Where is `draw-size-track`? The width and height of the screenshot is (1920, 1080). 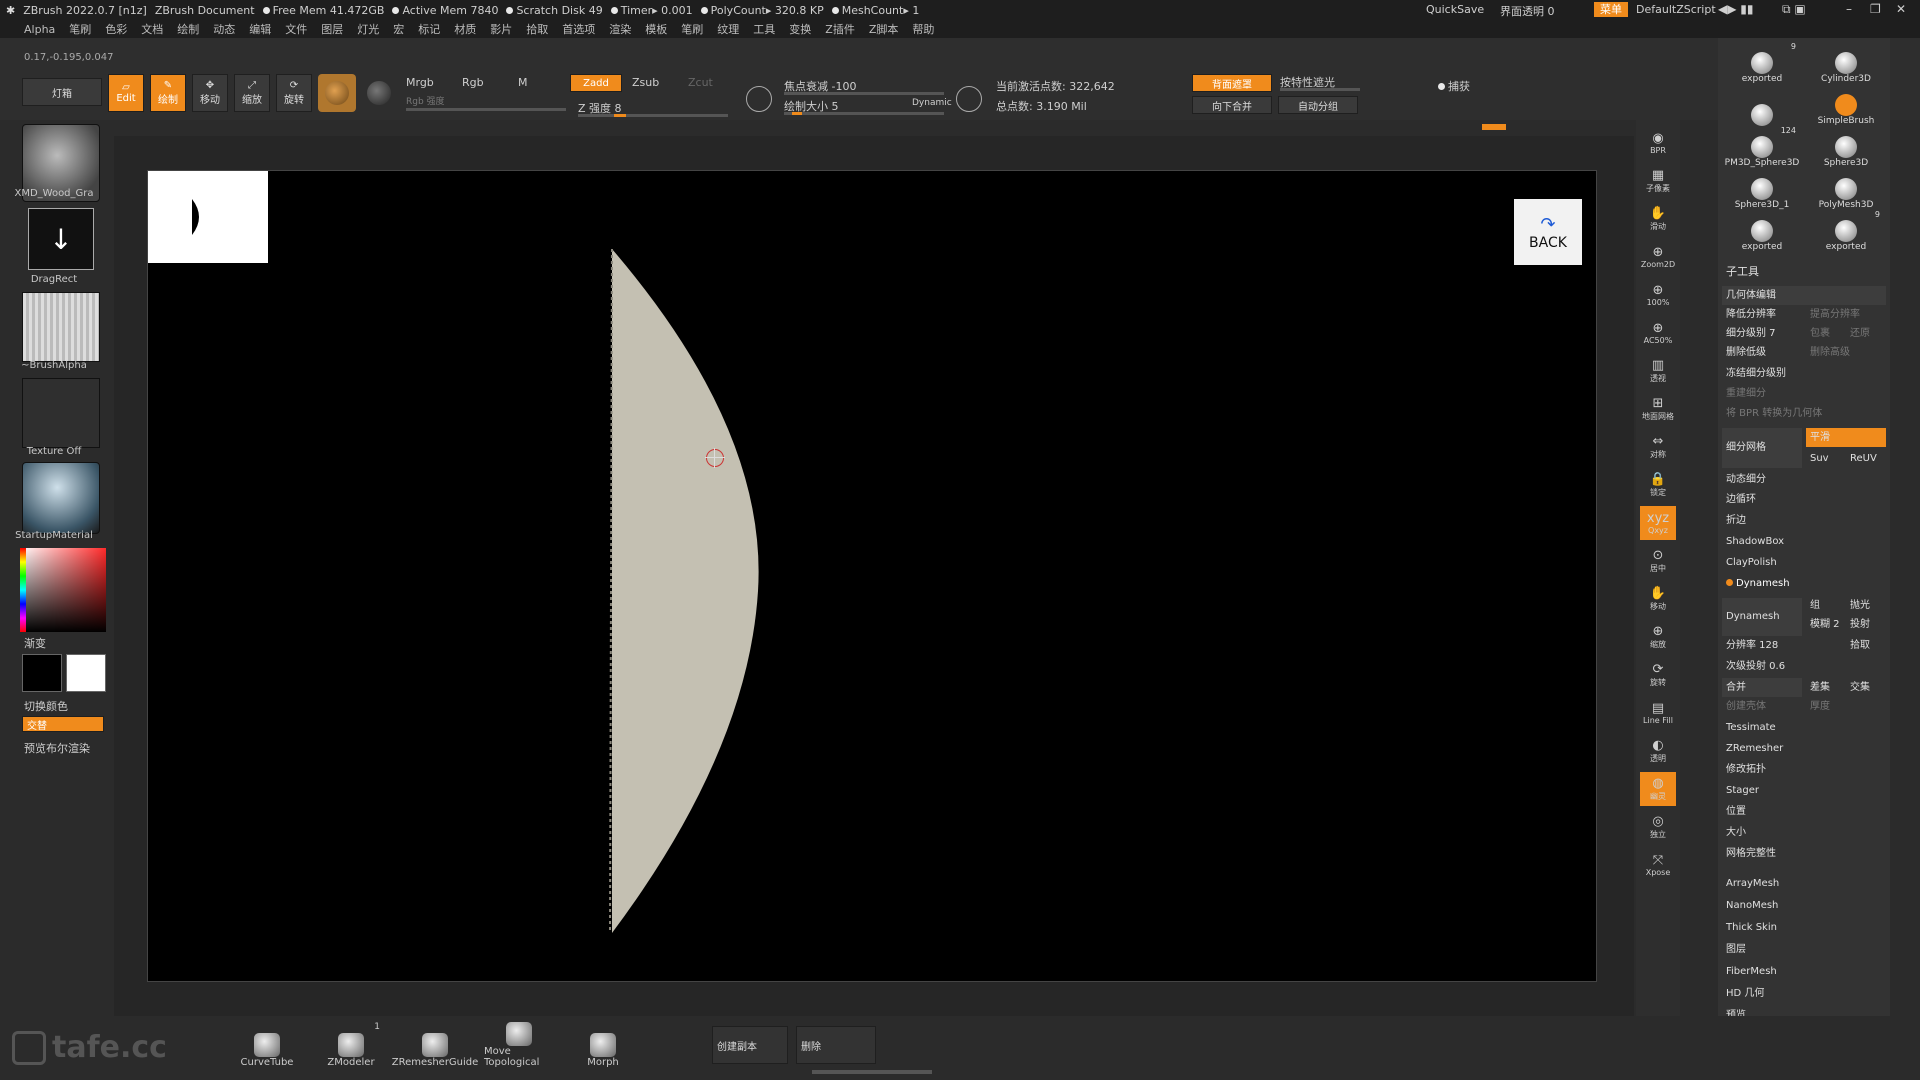
draw-size-track is located at coordinates (864, 113).